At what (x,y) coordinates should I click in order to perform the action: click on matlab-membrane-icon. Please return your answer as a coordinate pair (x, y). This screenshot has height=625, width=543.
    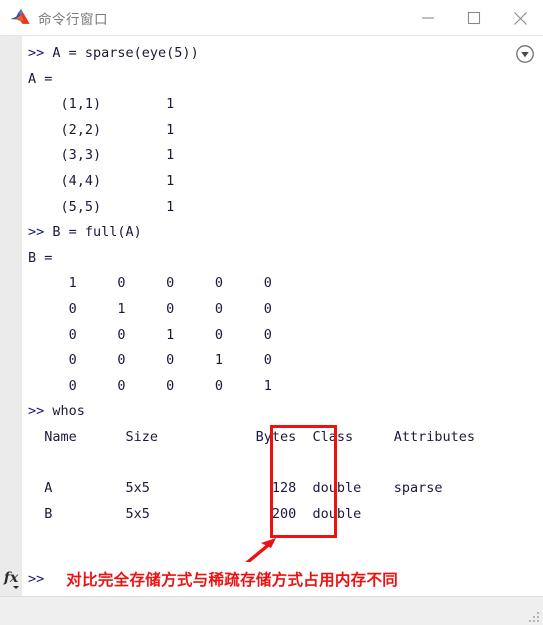
    Looking at the image, I should click on (20, 16).